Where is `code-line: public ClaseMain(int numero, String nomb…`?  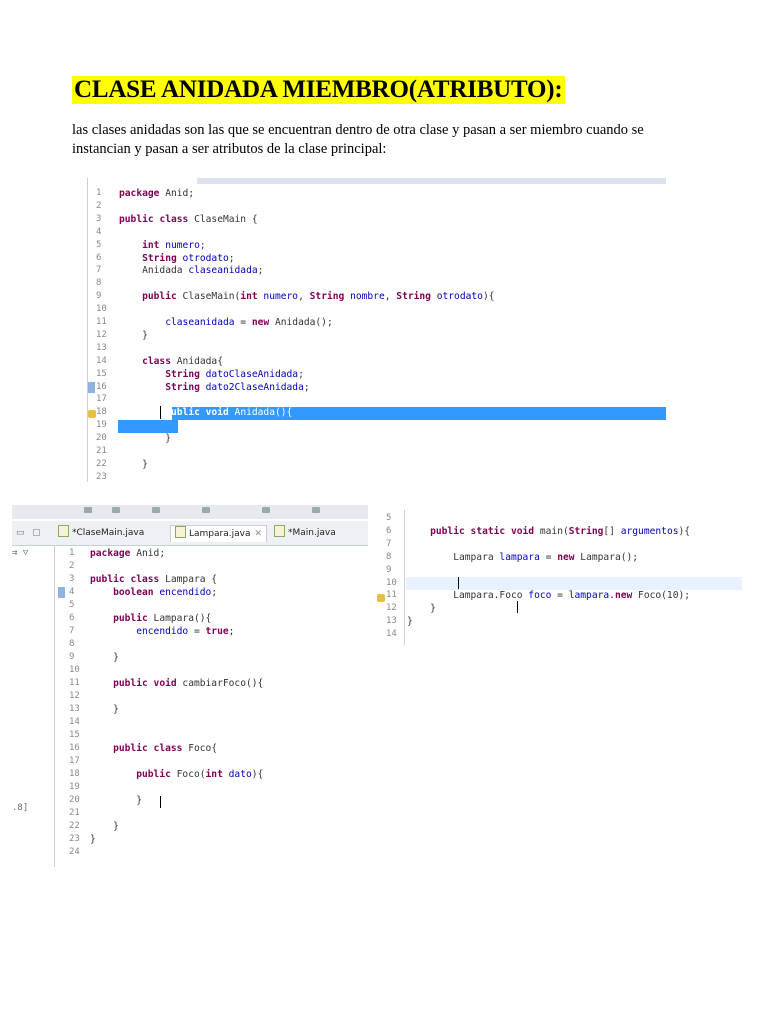 code-line: public ClaseMain(int numero, String nomb… is located at coordinates (306, 296).